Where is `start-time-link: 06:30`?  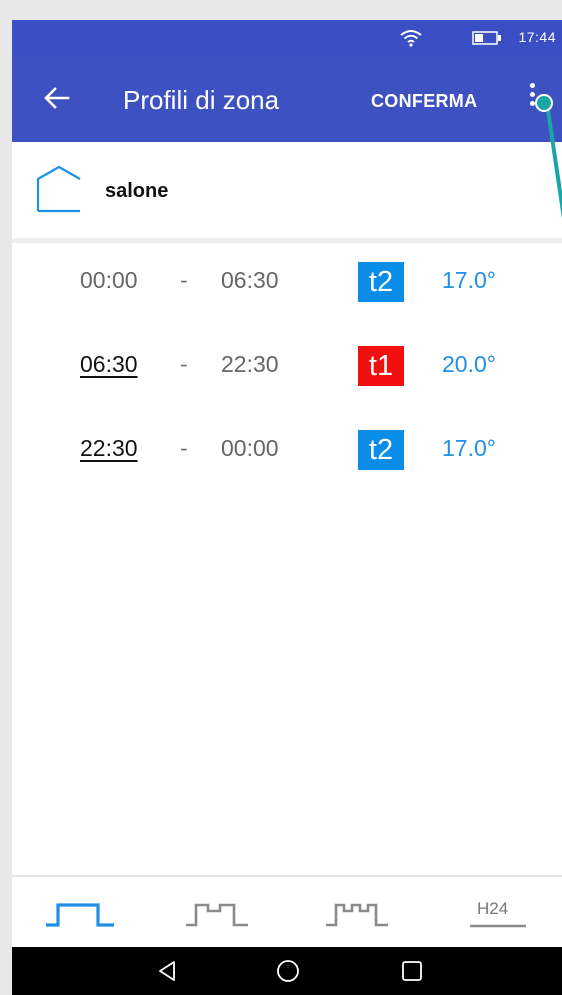
start-time-link: 06:30 is located at coordinates (109, 364).